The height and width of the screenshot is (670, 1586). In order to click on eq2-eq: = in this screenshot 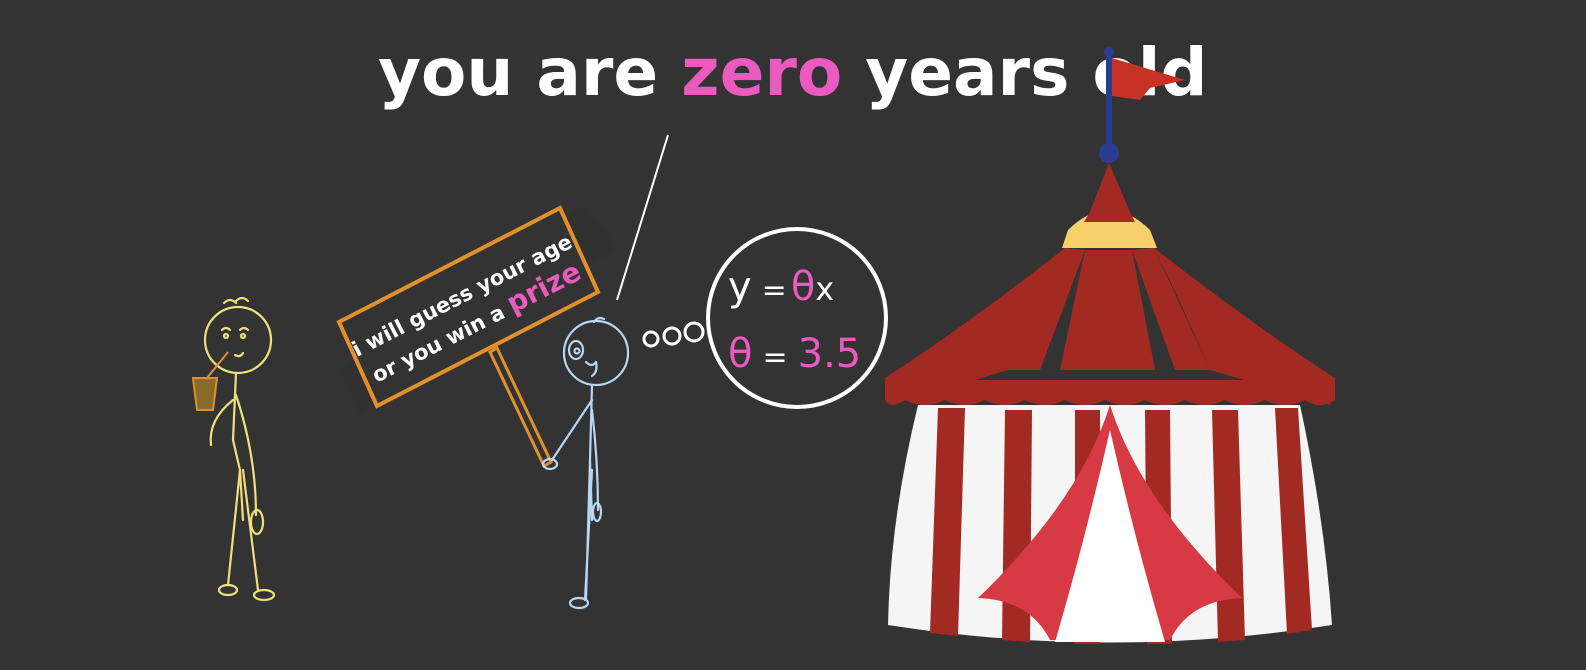, I will do `click(774, 357)`.